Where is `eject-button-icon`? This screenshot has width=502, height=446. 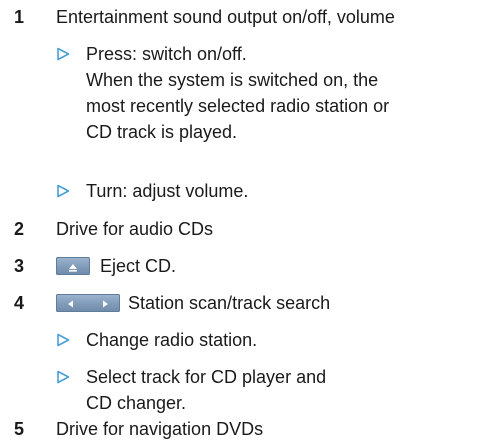
eject-button-icon is located at coordinates (73, 266).